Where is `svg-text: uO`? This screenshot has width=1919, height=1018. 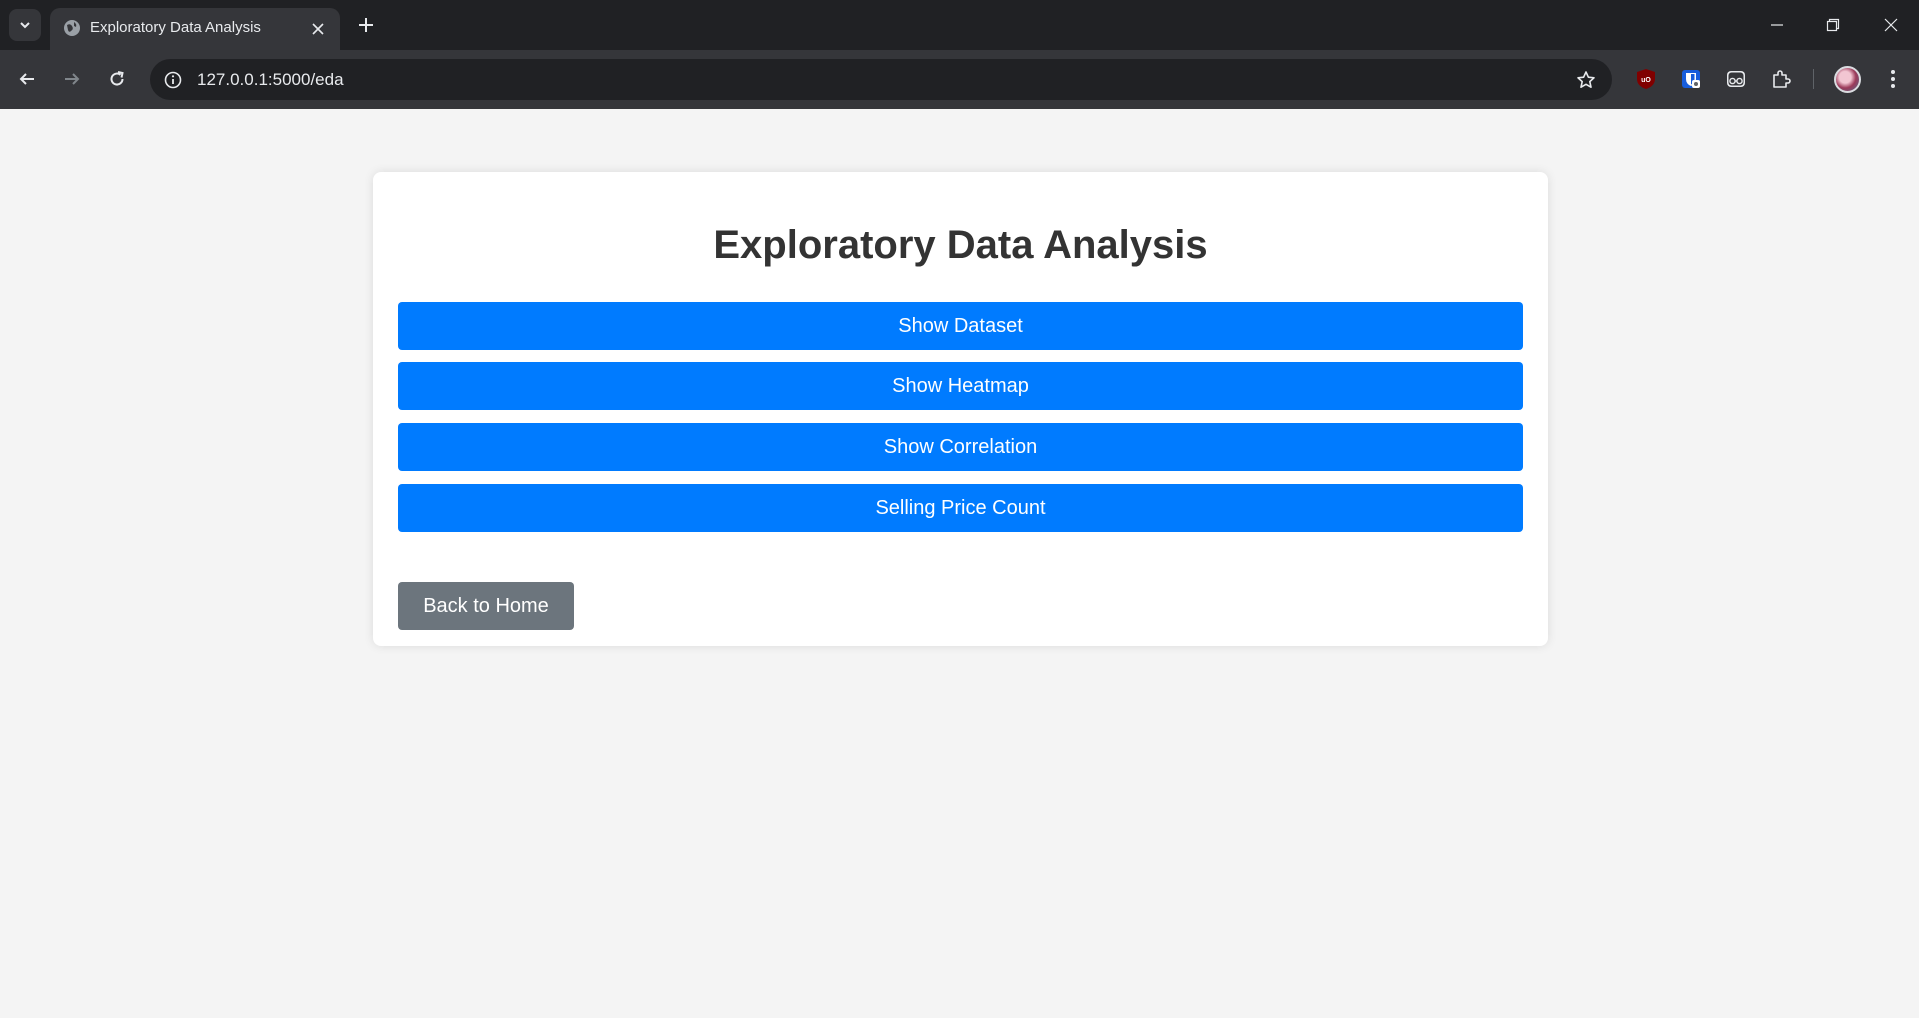
svg-text: uO is located at coordinates (1646, 80).